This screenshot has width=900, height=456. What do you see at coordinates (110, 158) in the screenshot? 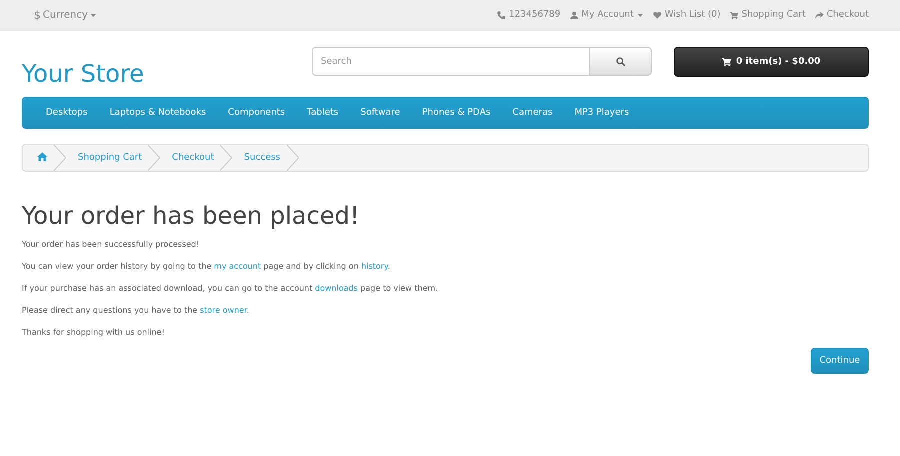
I see `breadcrumb-link: Shopping Cart` at bounding box center [110, 158].